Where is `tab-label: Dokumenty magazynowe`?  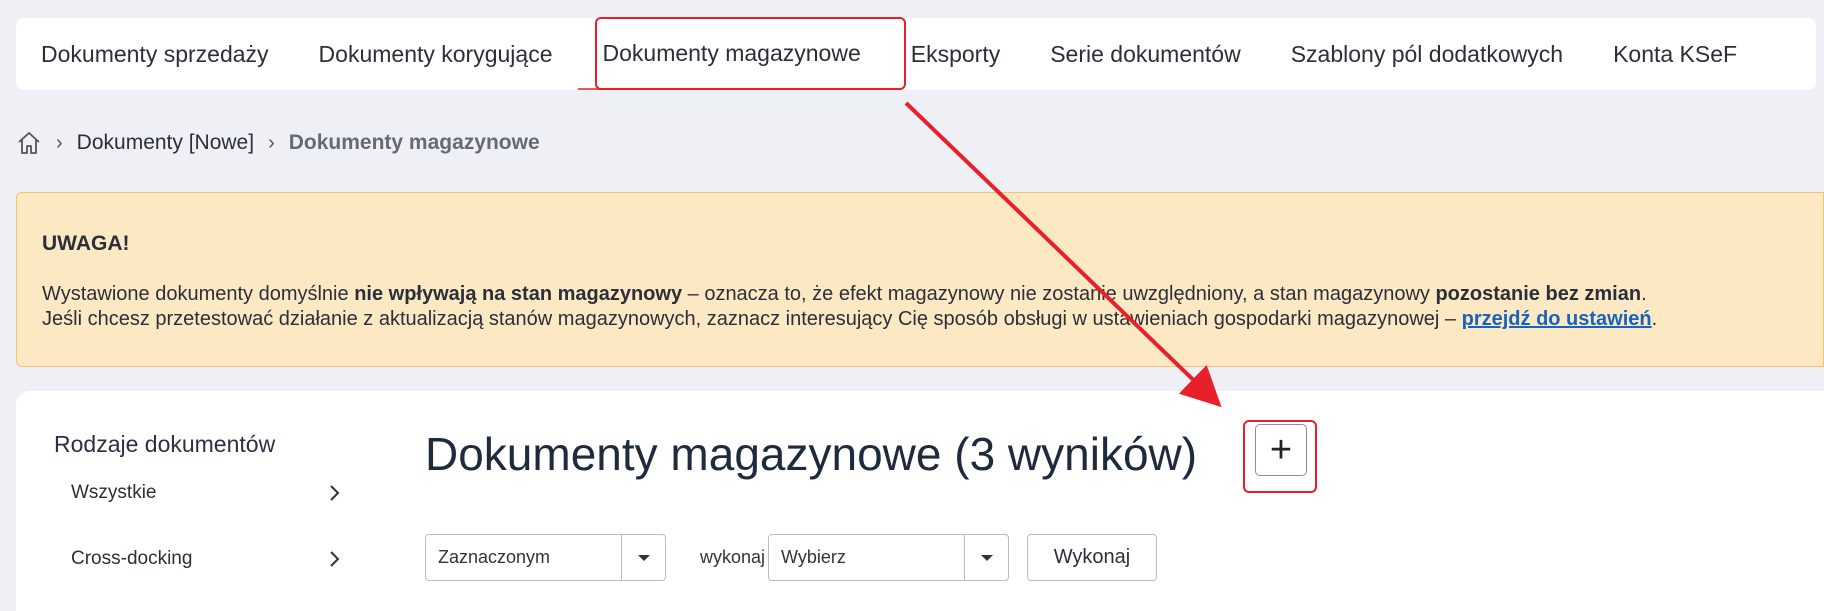
tab-label: Dokumenty magazynowe is located at coordinates (731, 52).